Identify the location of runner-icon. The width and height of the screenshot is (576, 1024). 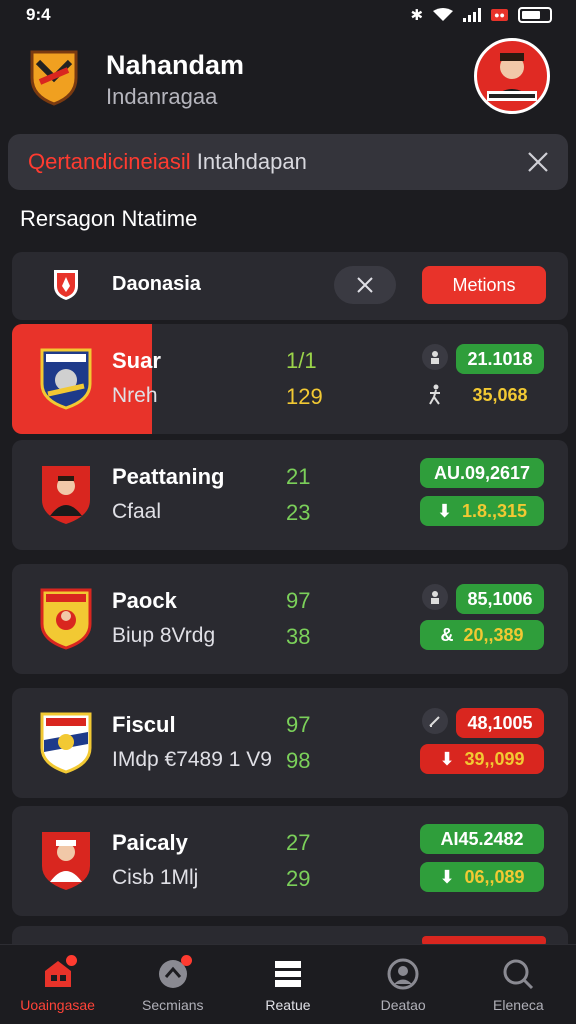
(435, 395).